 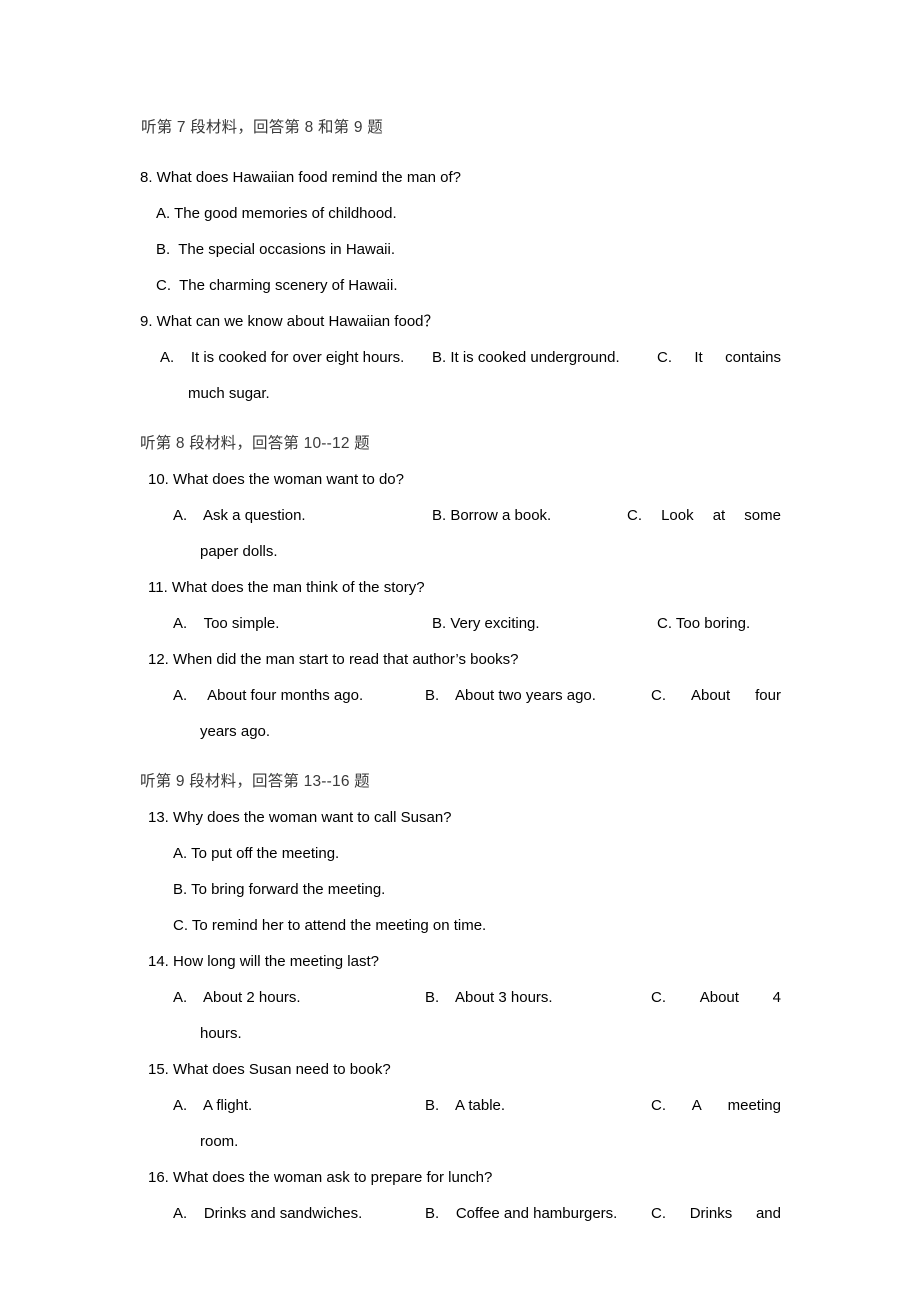 I want to click on question-14-option-c-continuation: hours., so click(x=460, y=1034).